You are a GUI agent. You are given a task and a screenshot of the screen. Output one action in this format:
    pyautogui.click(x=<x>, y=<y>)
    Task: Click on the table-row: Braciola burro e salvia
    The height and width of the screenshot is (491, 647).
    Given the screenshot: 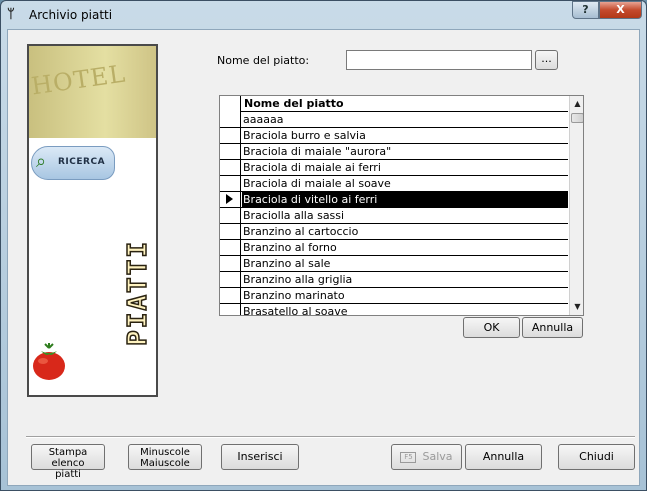 What is the action you would take?
    pyautogui.click(x=394, y=136)
    